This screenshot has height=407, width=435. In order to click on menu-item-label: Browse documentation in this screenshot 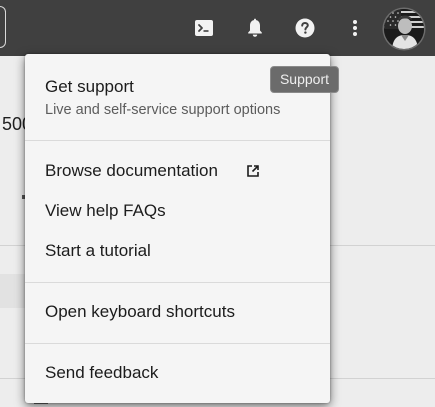, I will do `click(131, 170)`.